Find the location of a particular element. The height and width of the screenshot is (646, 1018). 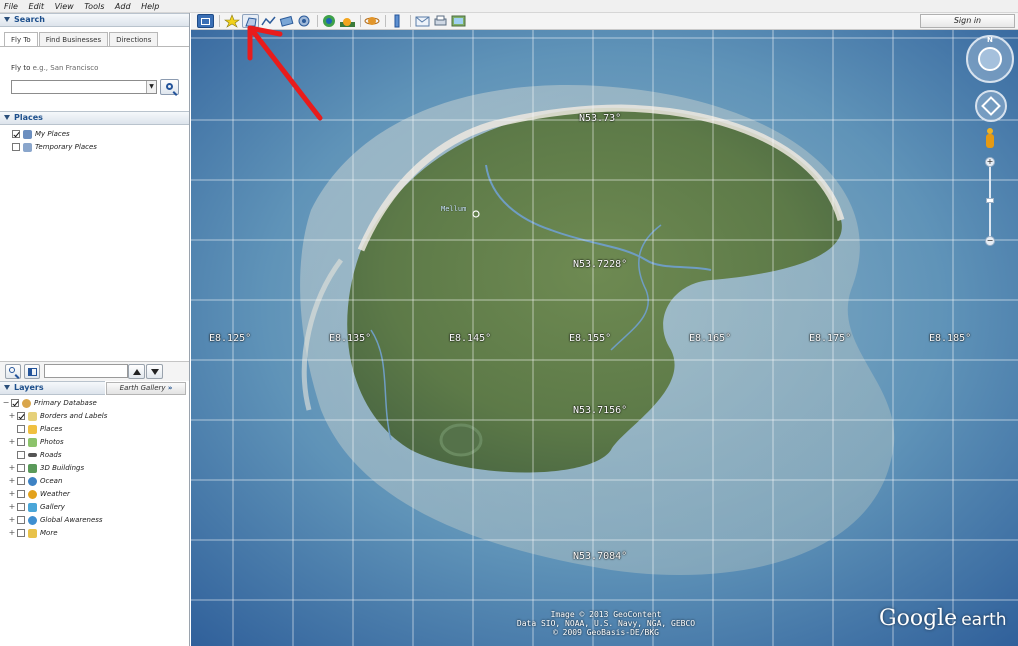

move-up-button is located at coordinates (136, 371).